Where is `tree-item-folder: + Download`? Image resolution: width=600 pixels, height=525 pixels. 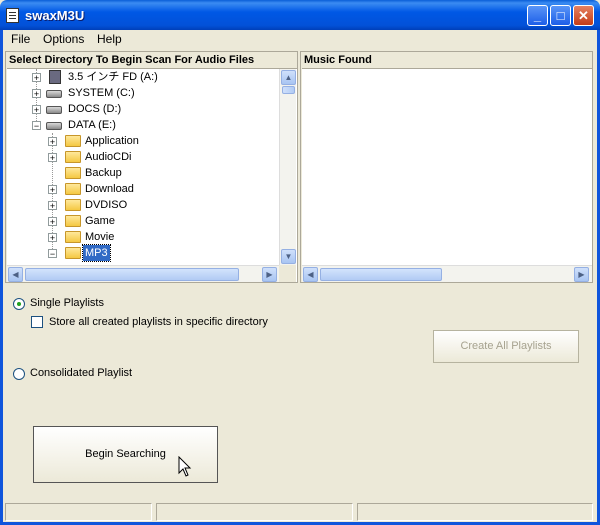 tree-item-folder: + Download is located at coordinates (142, 189).